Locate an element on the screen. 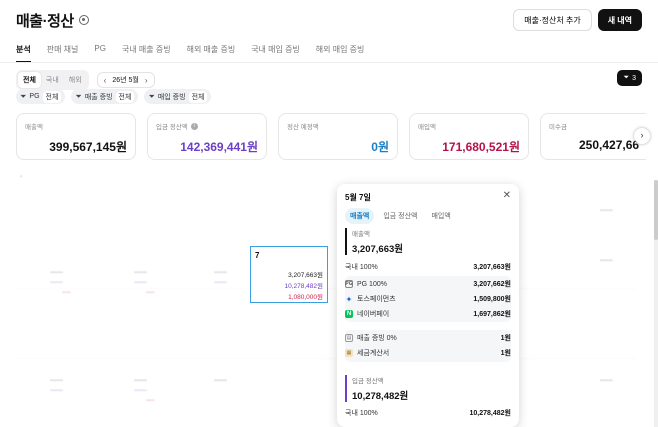 The image size is (658, 427). section-amount: 10,278,482원 is located at coordinates (380, 396).